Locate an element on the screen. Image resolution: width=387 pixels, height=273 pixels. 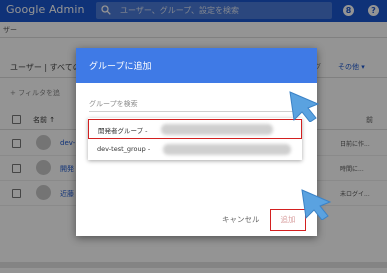
group-option-selected: 開発者グループ - is located at coordinates (195, 129).